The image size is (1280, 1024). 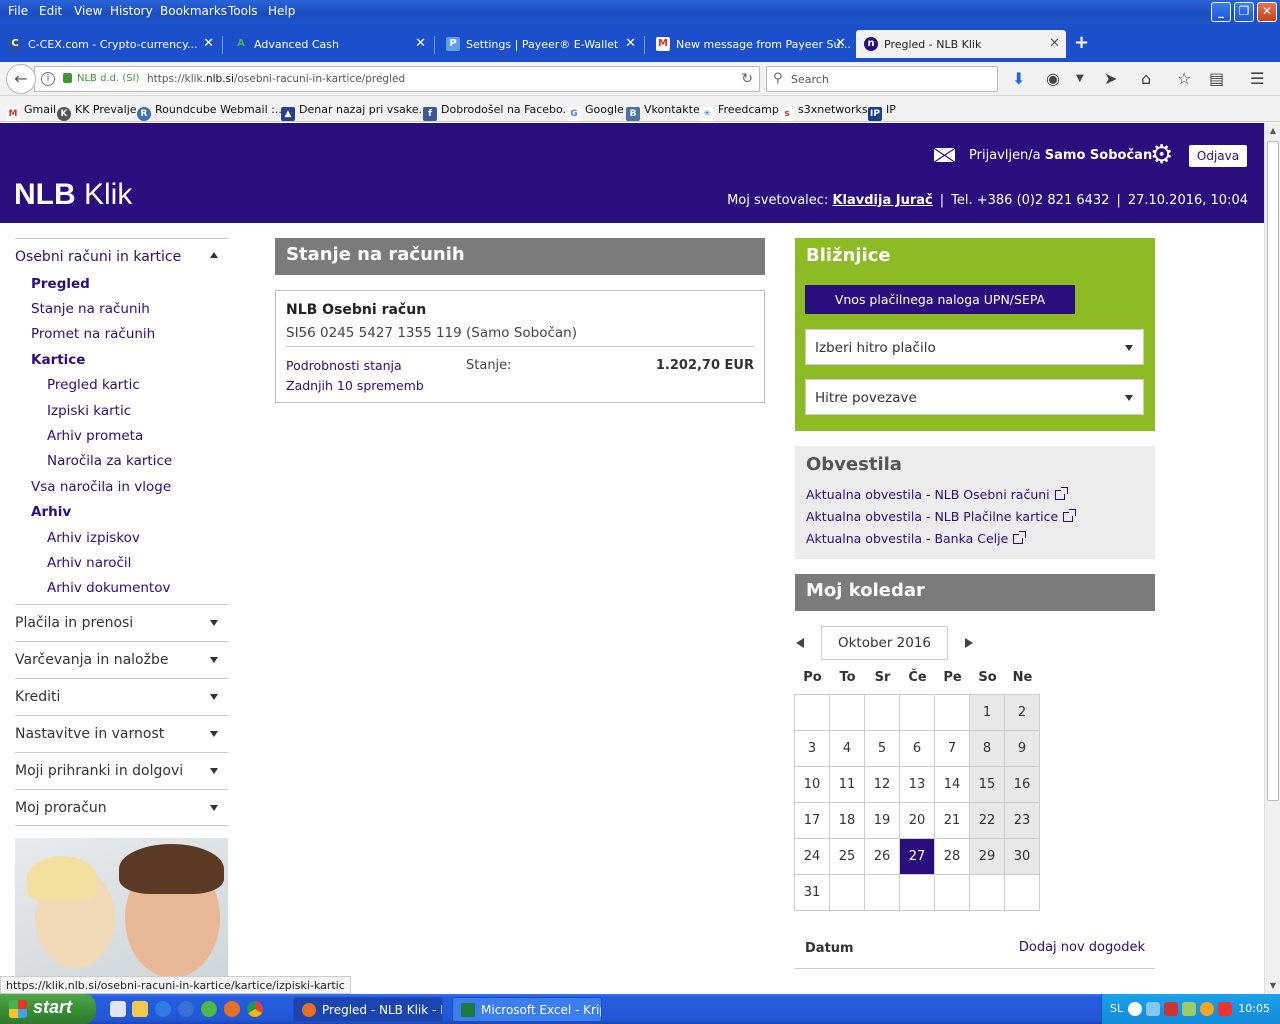 I want to click on calendar-day: 31, so click(x=812, y=892).